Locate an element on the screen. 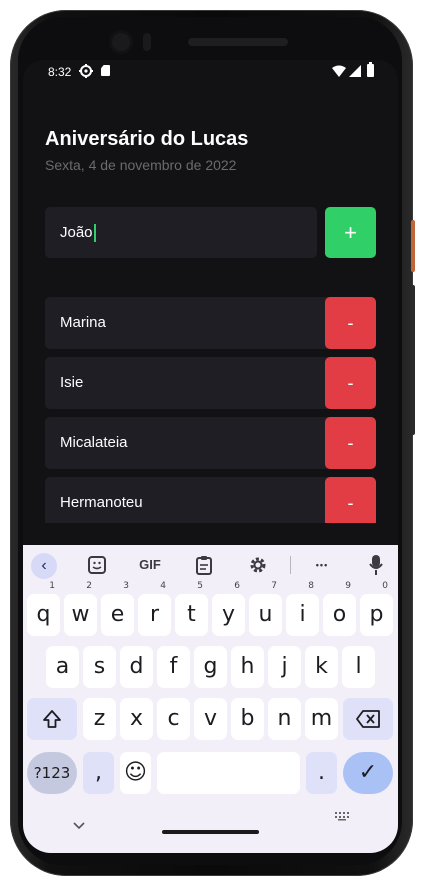 The height and width of the screenshot is (881, 422). add-participant-button: + is located at coordinates (350, 232).